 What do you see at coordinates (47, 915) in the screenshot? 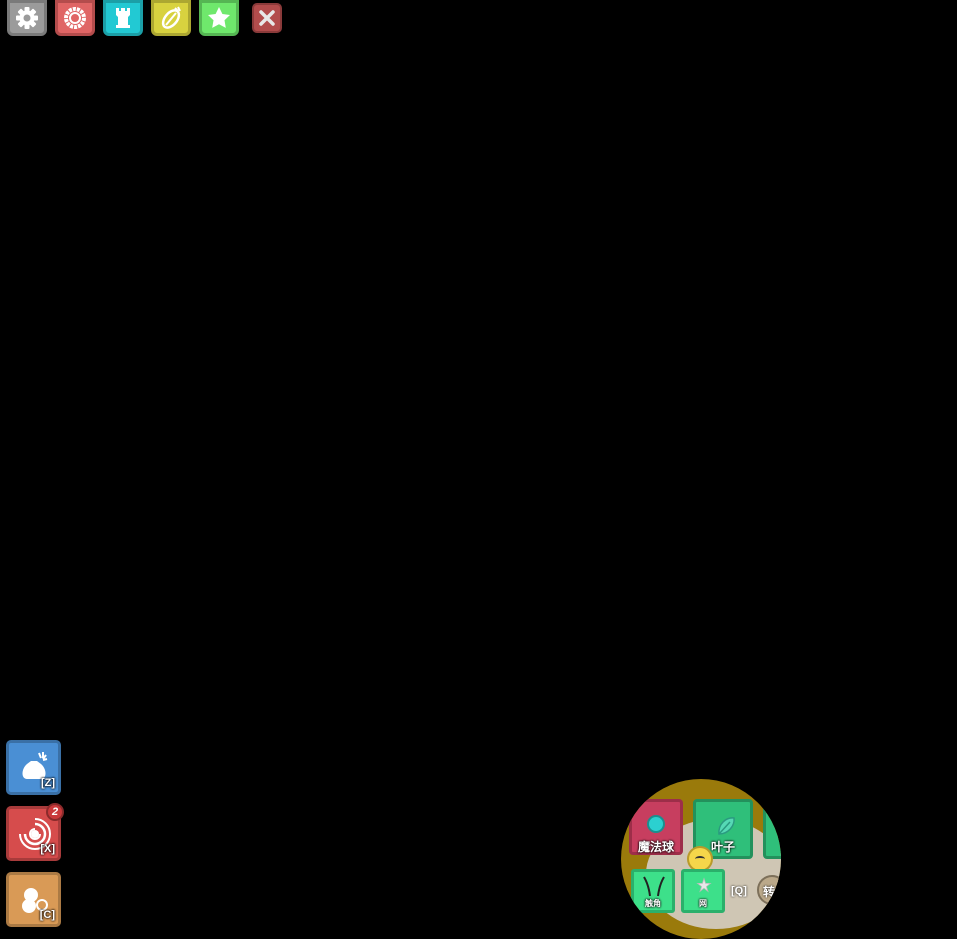
I see `craft-key-label: [C]` at bounding box center [47, 915].